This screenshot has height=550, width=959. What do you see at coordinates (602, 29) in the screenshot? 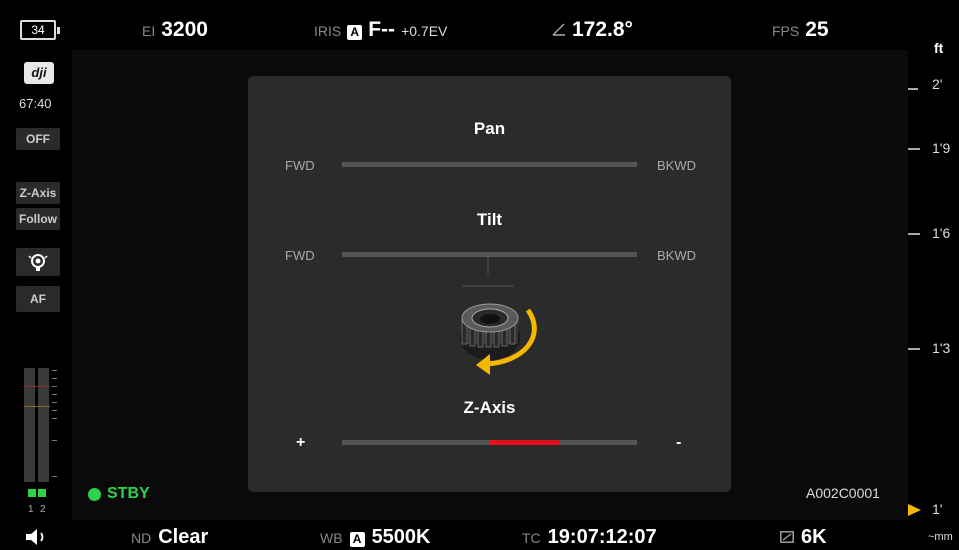
I see `shutter-value: 172.8°` at bounding box center [602, 29].